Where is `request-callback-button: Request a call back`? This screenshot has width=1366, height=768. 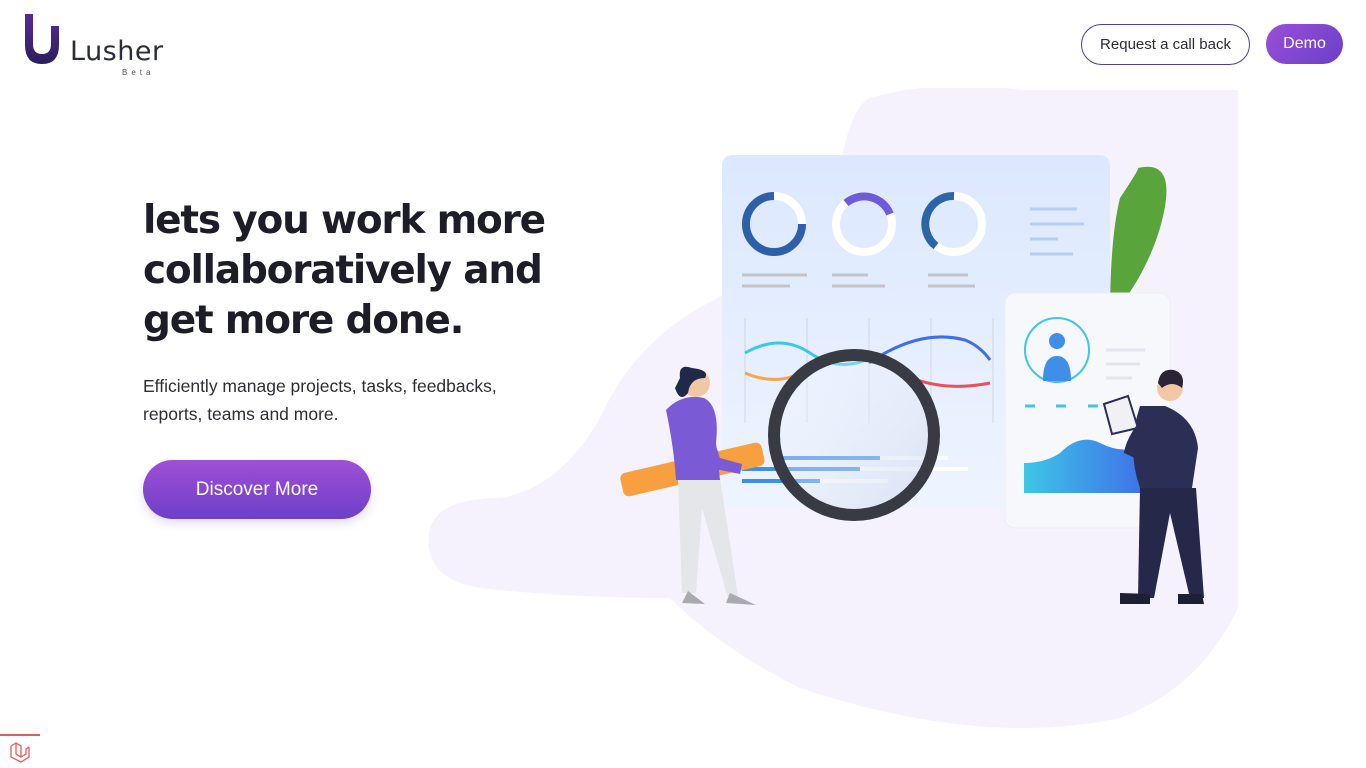 request-callback-button: Request a call back is located at coordinates (1165, 44).